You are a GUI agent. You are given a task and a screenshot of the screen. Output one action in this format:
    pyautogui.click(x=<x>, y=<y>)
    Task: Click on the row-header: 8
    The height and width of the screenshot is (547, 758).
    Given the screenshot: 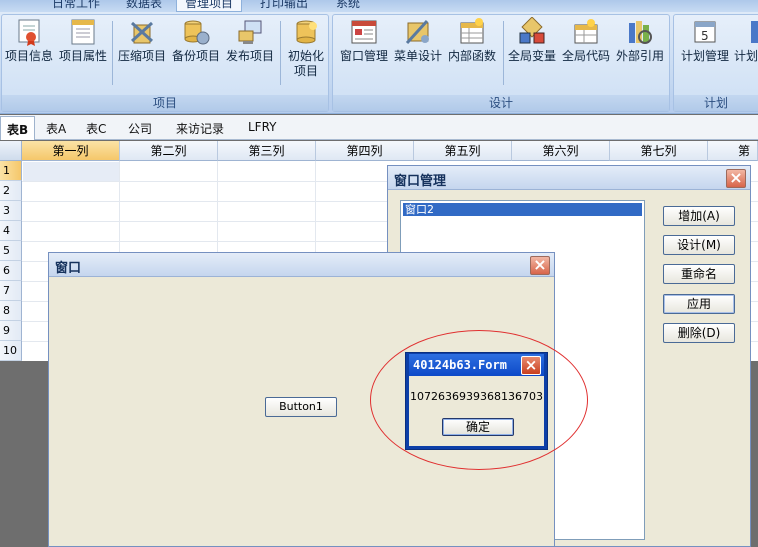 What is the action you would take?
    pyautogui.click(x=11, y=311)
    